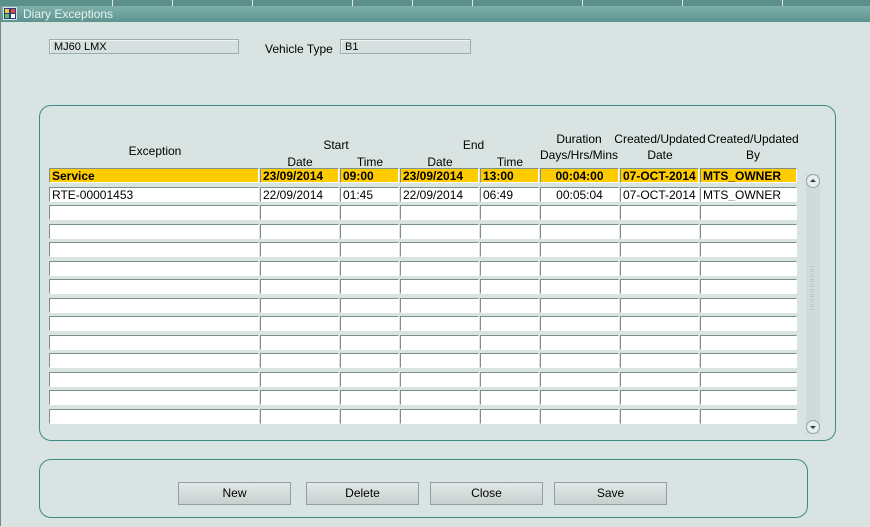  I want to click on delete-button: Delete, so click(362, 493).